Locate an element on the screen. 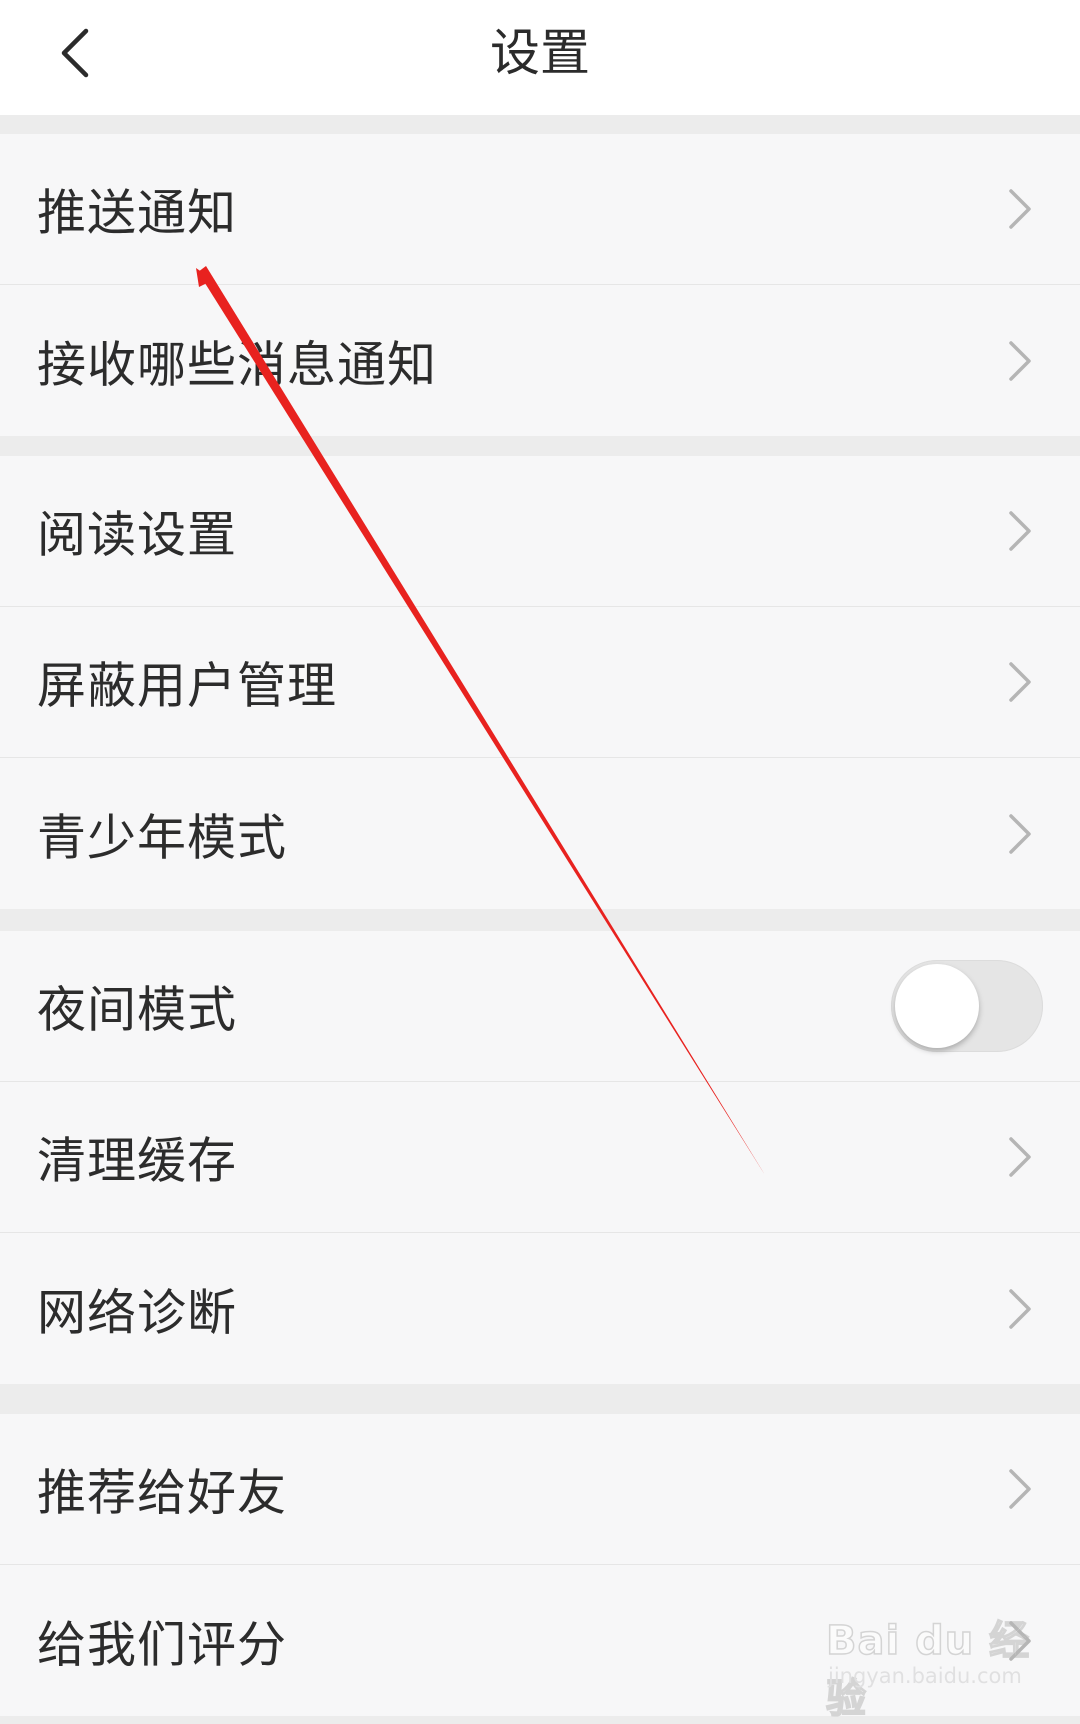  toggle-knob is located at coordinates (937, 1006).